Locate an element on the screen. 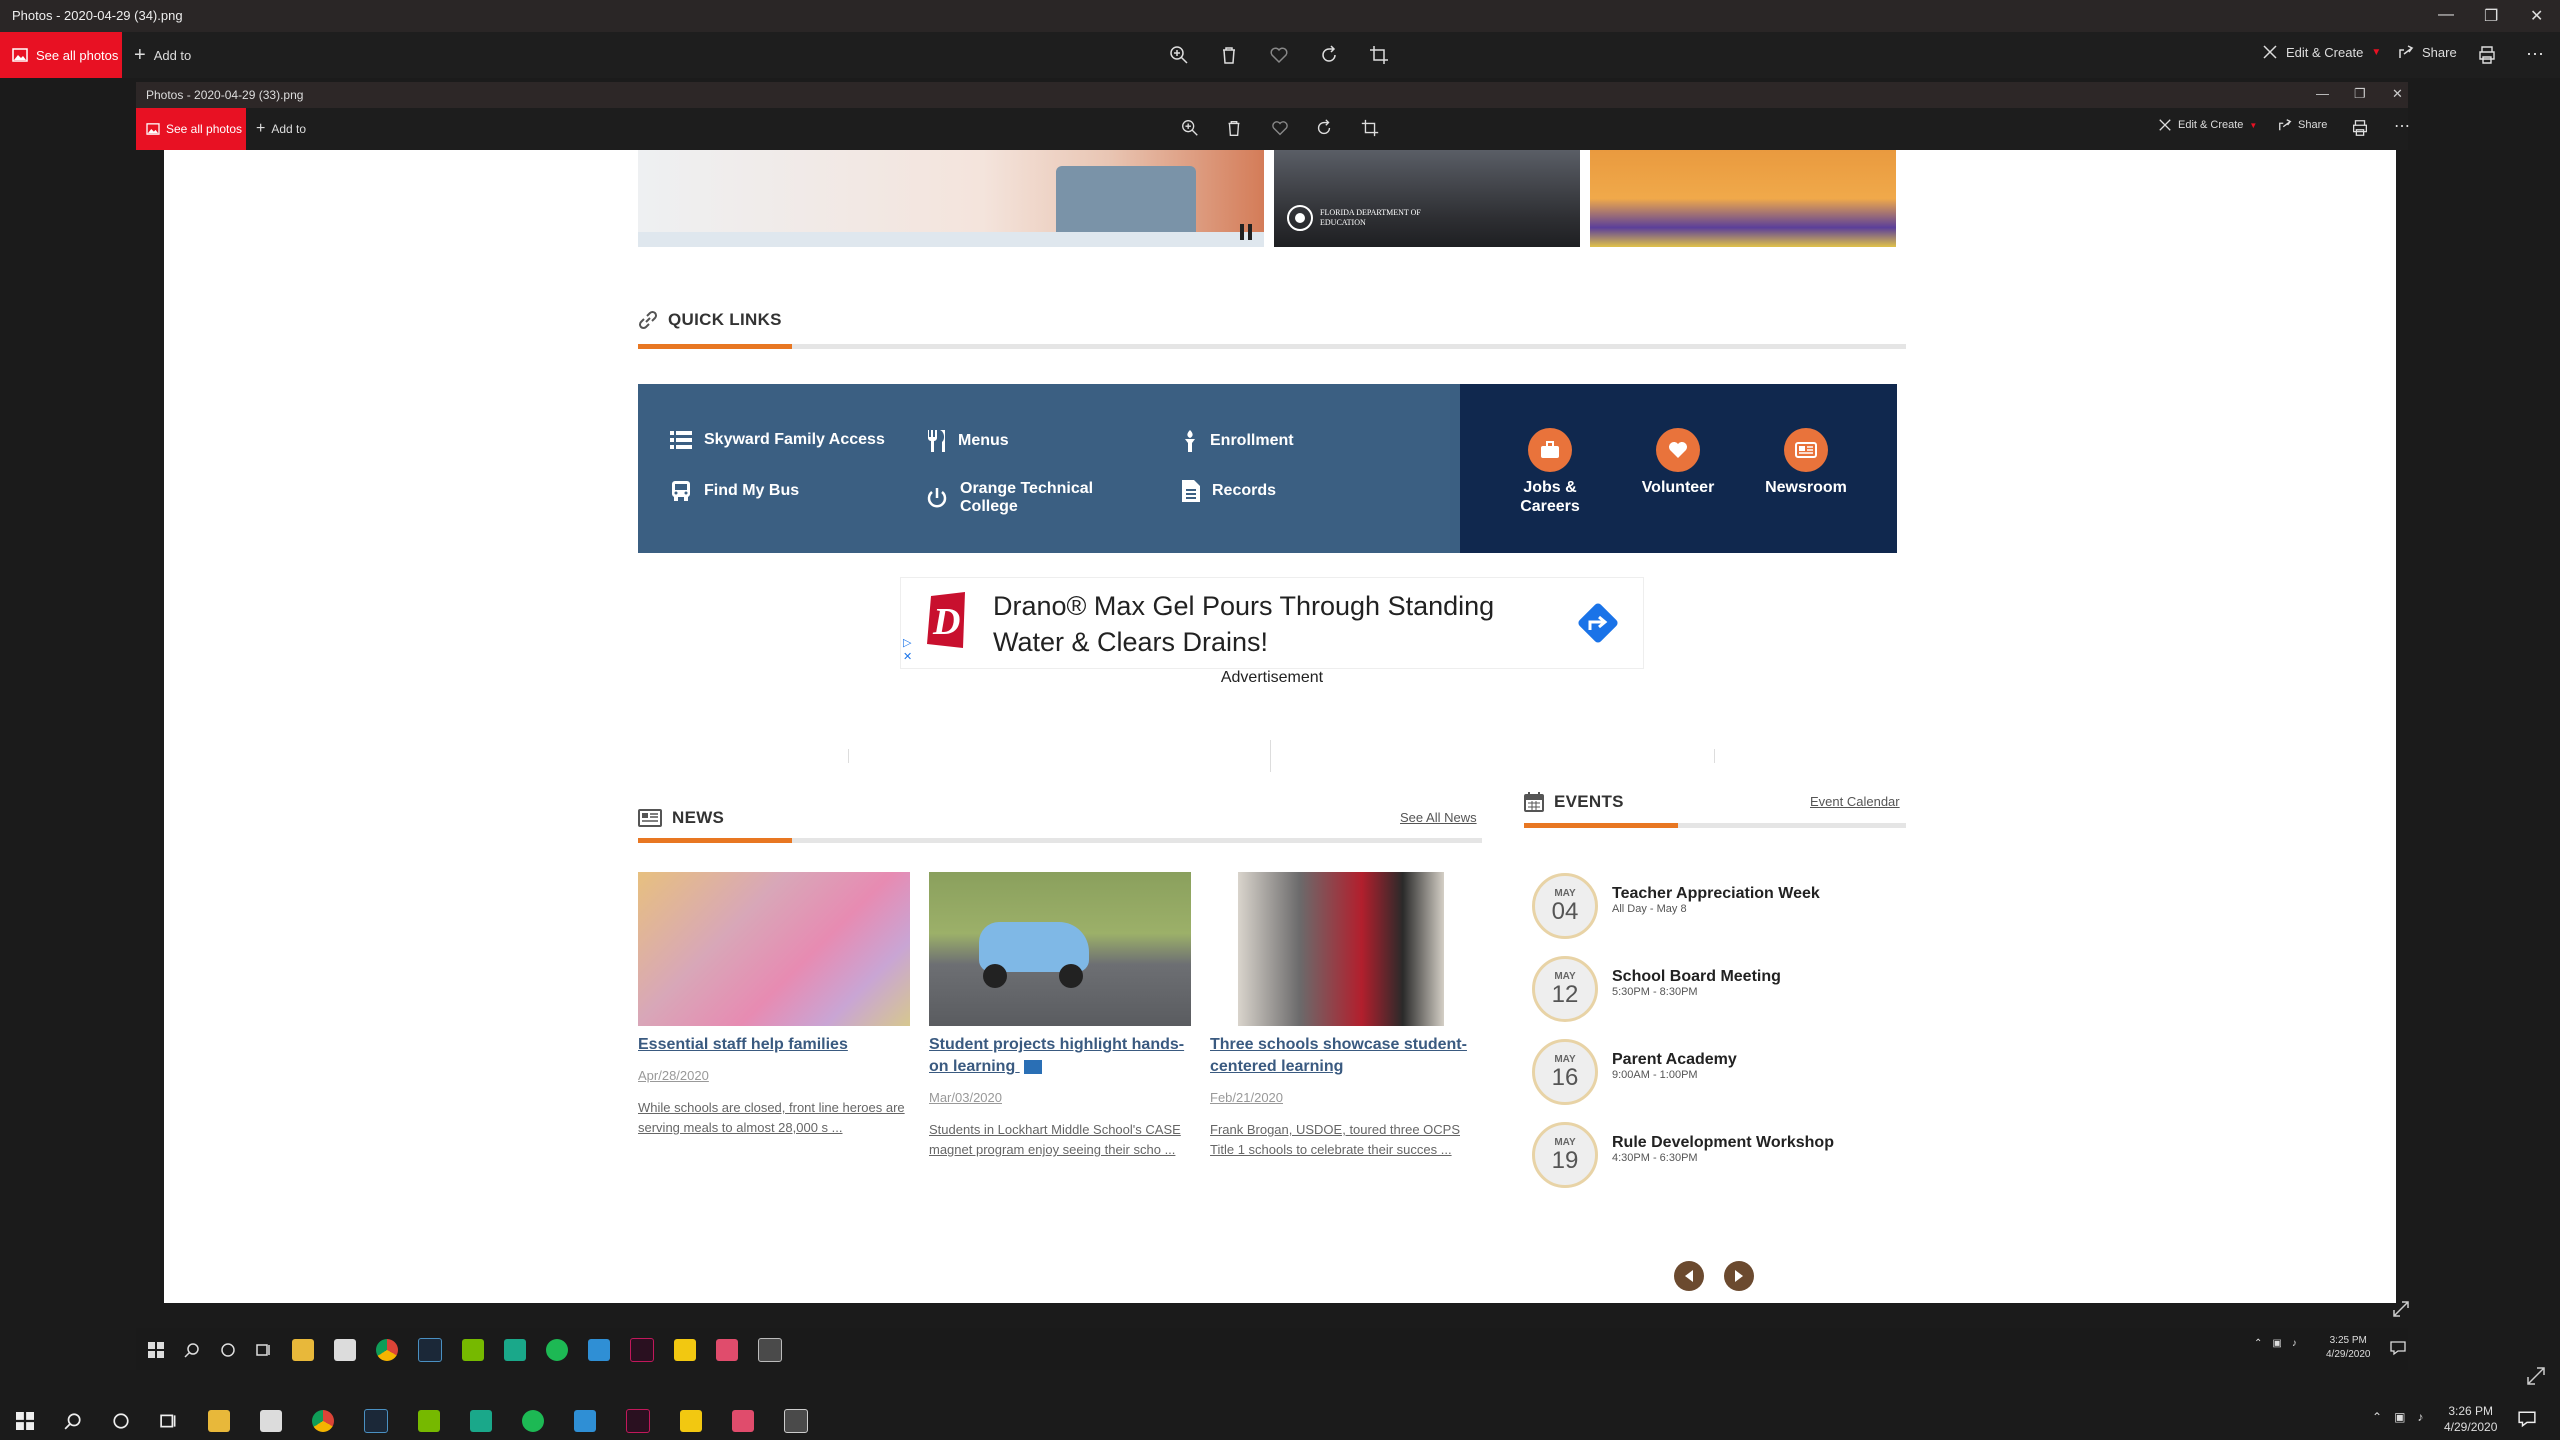 This screenshot has height=1440, width=2560. inner-crop-icon is located at coordinates (1370, 128).